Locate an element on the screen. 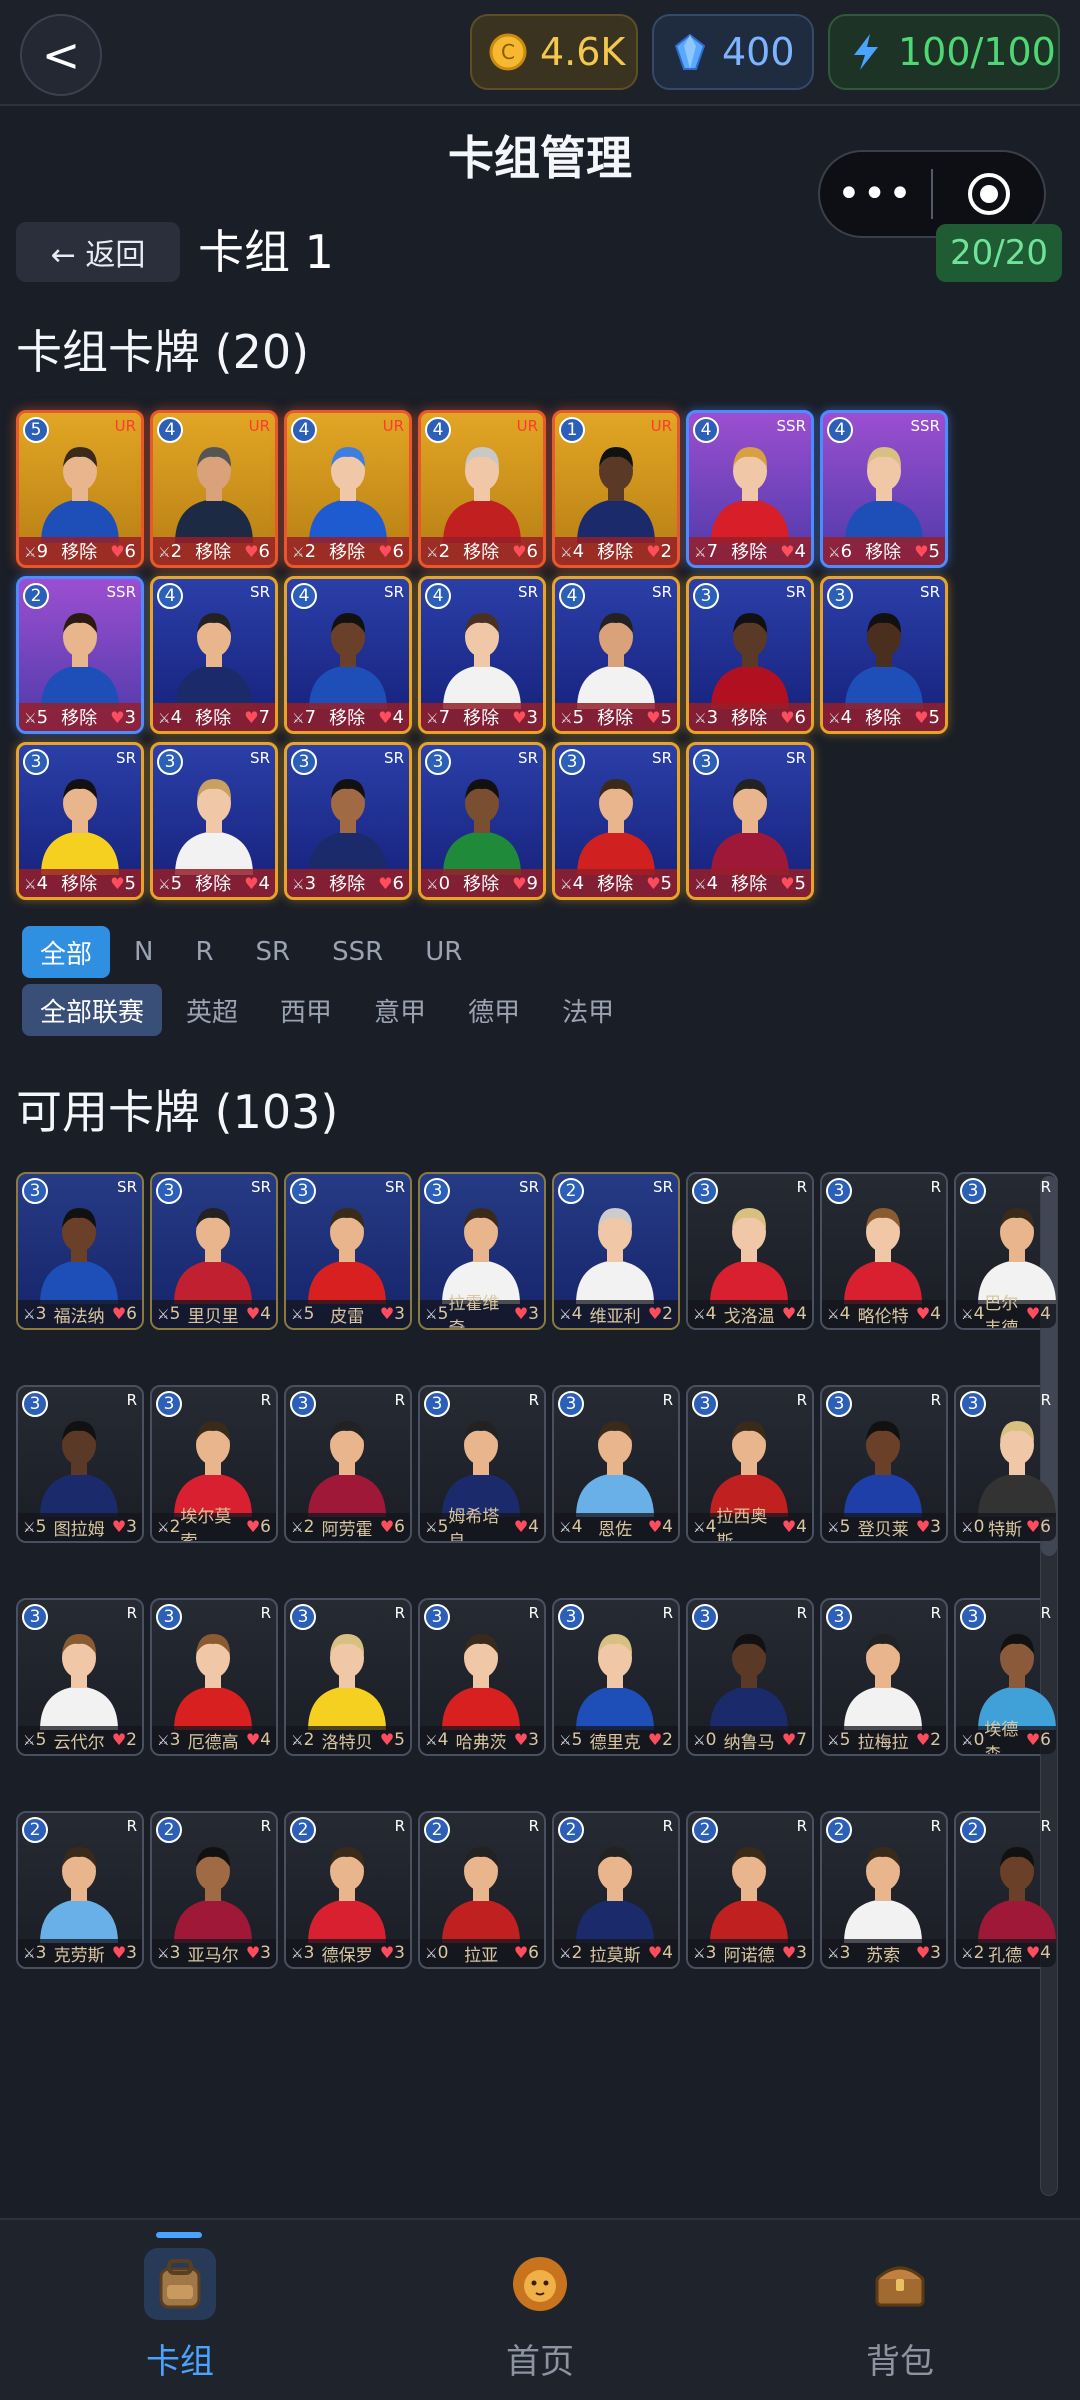 This screenshot has width=1080, height=2400. deck-card: 2 SSR ⚔5 移除 ♥3 is located at coordinates (80, 655).